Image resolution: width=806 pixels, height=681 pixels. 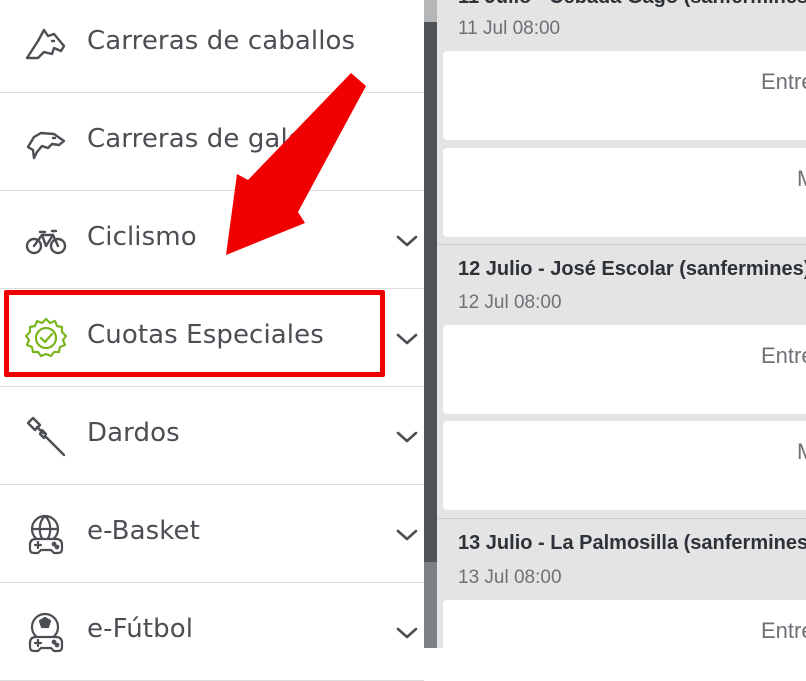 What do you see at coordinates (211, 139) in the screenshot?
I see `sidebar-item-label: Carreras de galgos` at bounding box center [211, 139].